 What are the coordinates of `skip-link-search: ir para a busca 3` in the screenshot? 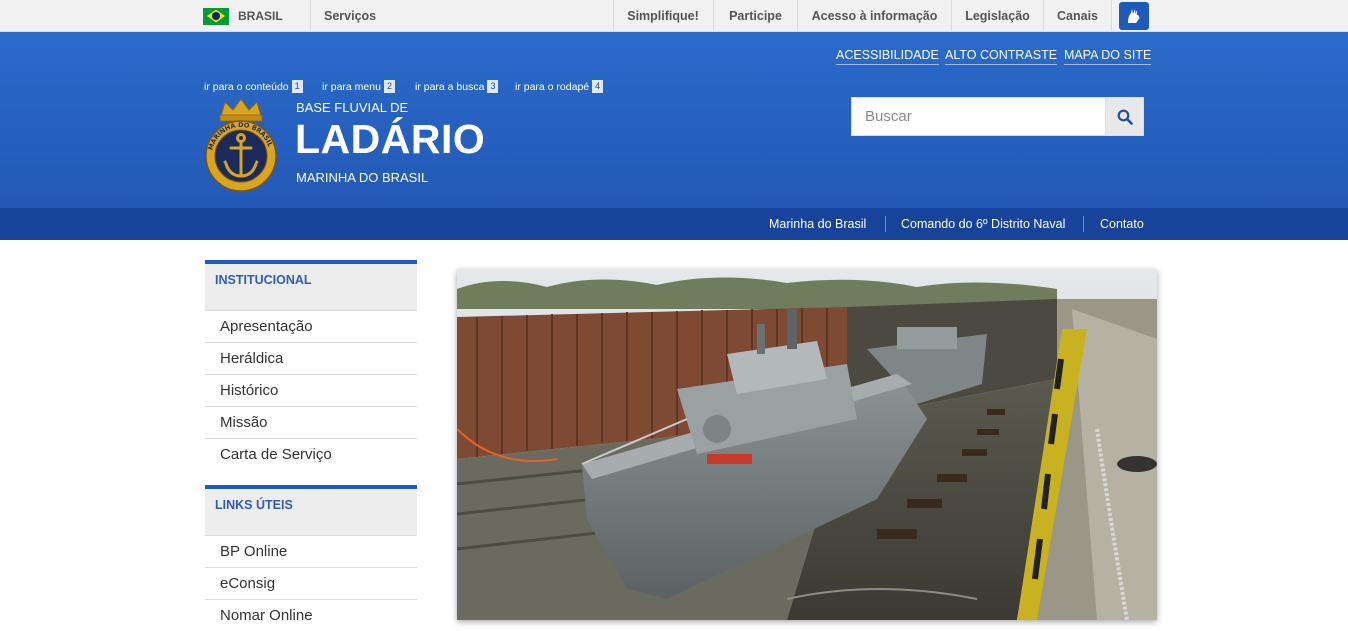 It's located at (457, 86).